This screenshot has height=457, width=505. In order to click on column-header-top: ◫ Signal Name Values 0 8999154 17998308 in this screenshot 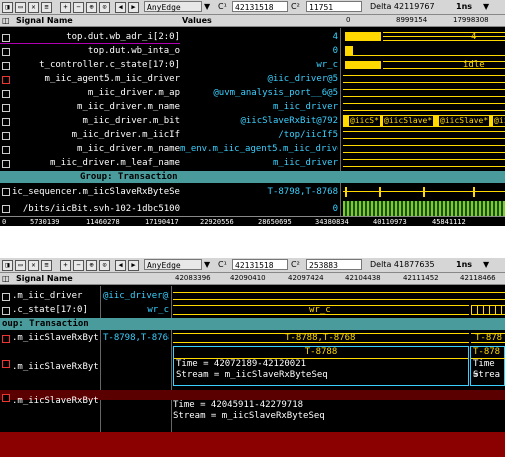, I will do `click(252, 21)`.